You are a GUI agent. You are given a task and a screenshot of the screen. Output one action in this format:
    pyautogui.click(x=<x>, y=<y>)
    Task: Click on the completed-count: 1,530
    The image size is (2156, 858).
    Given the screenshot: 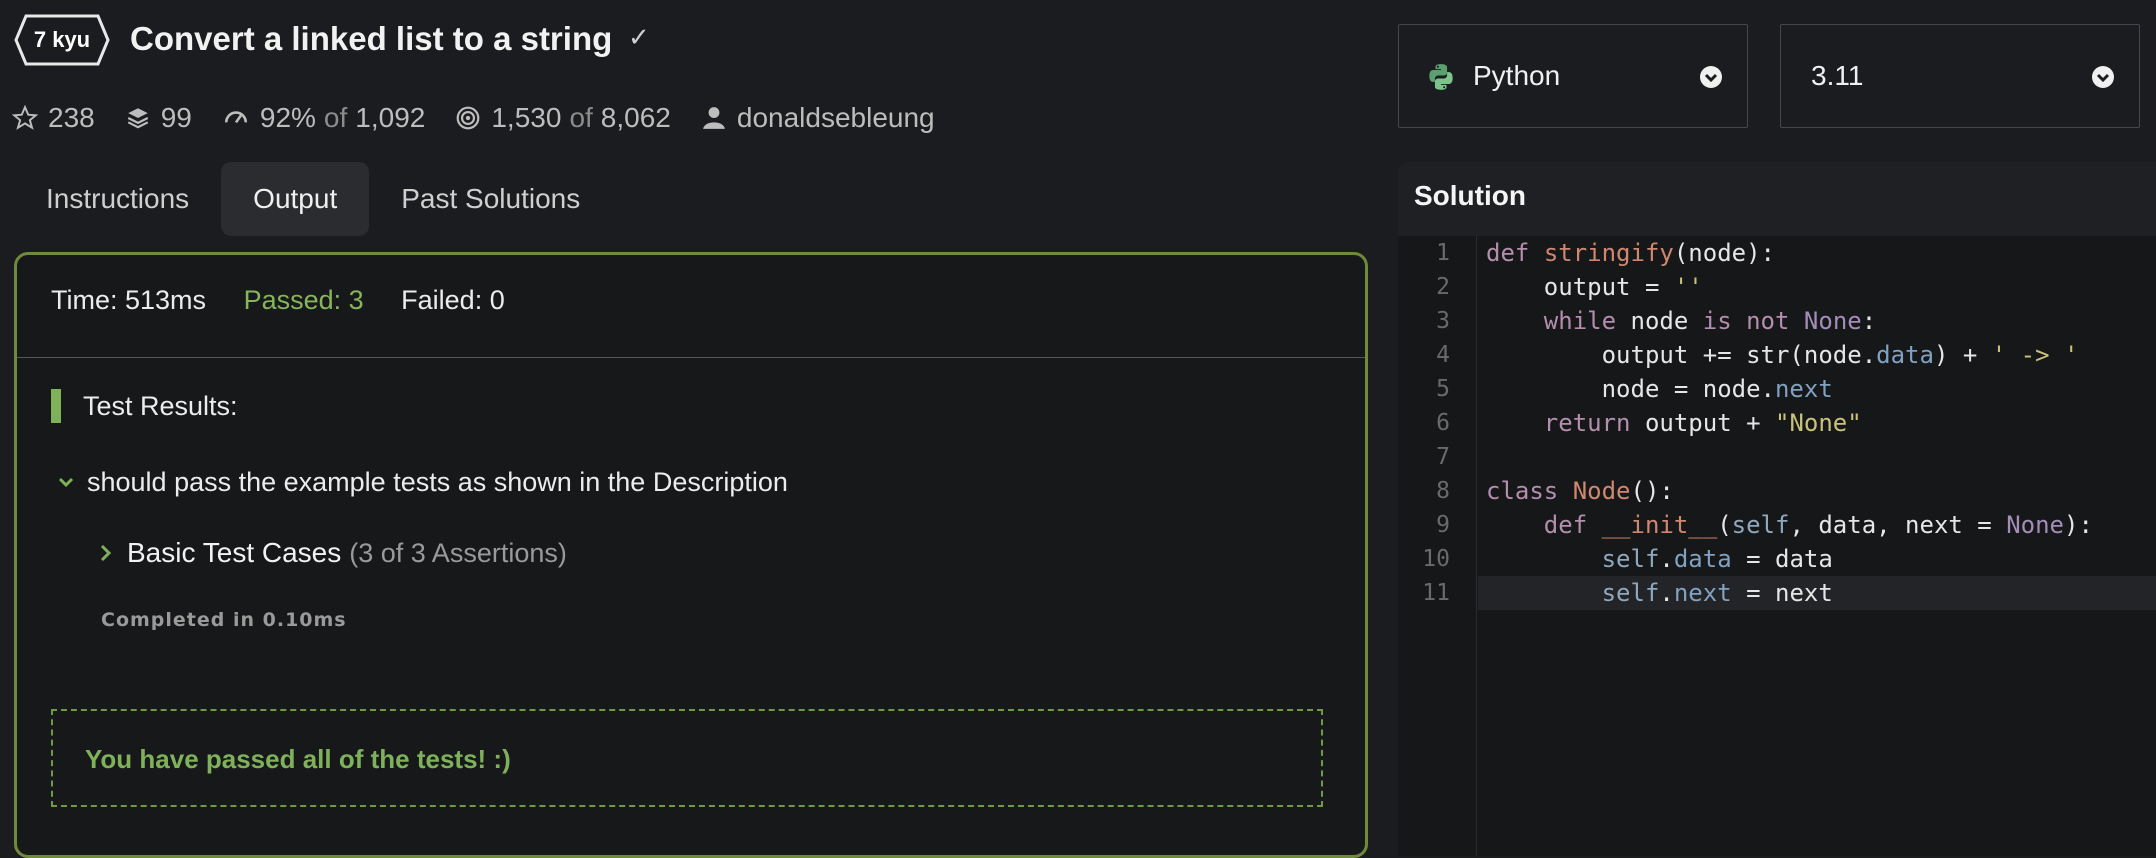 What is the action you would take?
    pyautogui.click(x=526, y=117)
    